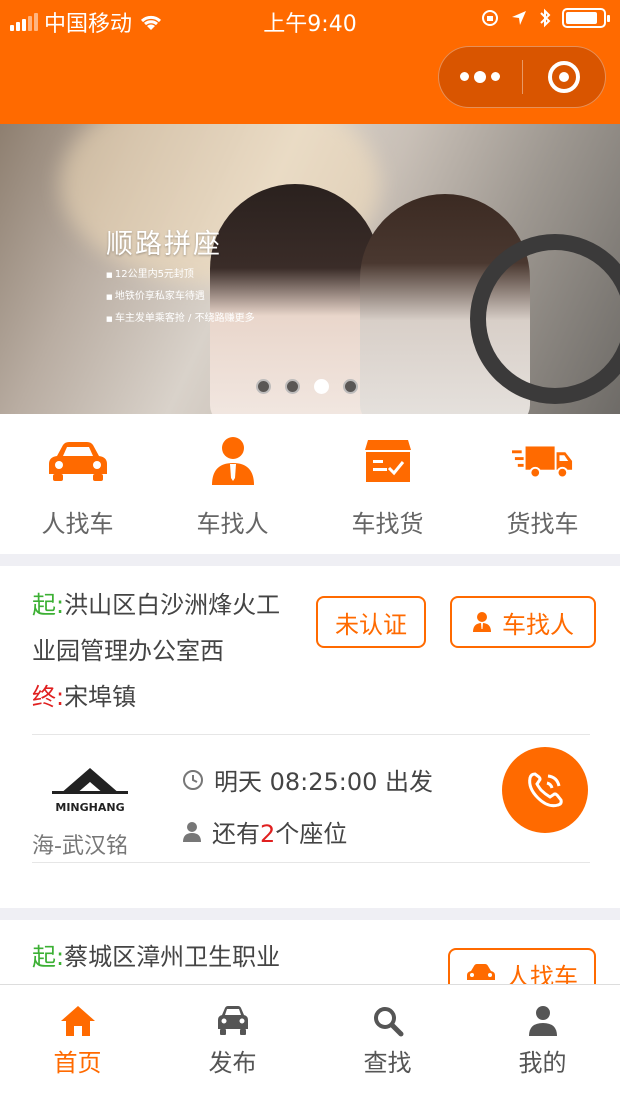 The height and width of the screenshot is (1100, 620). What do you see at coordinates (542, 461) in the screenshot?
I see `truck-icon` at bounding box center [542, 461].